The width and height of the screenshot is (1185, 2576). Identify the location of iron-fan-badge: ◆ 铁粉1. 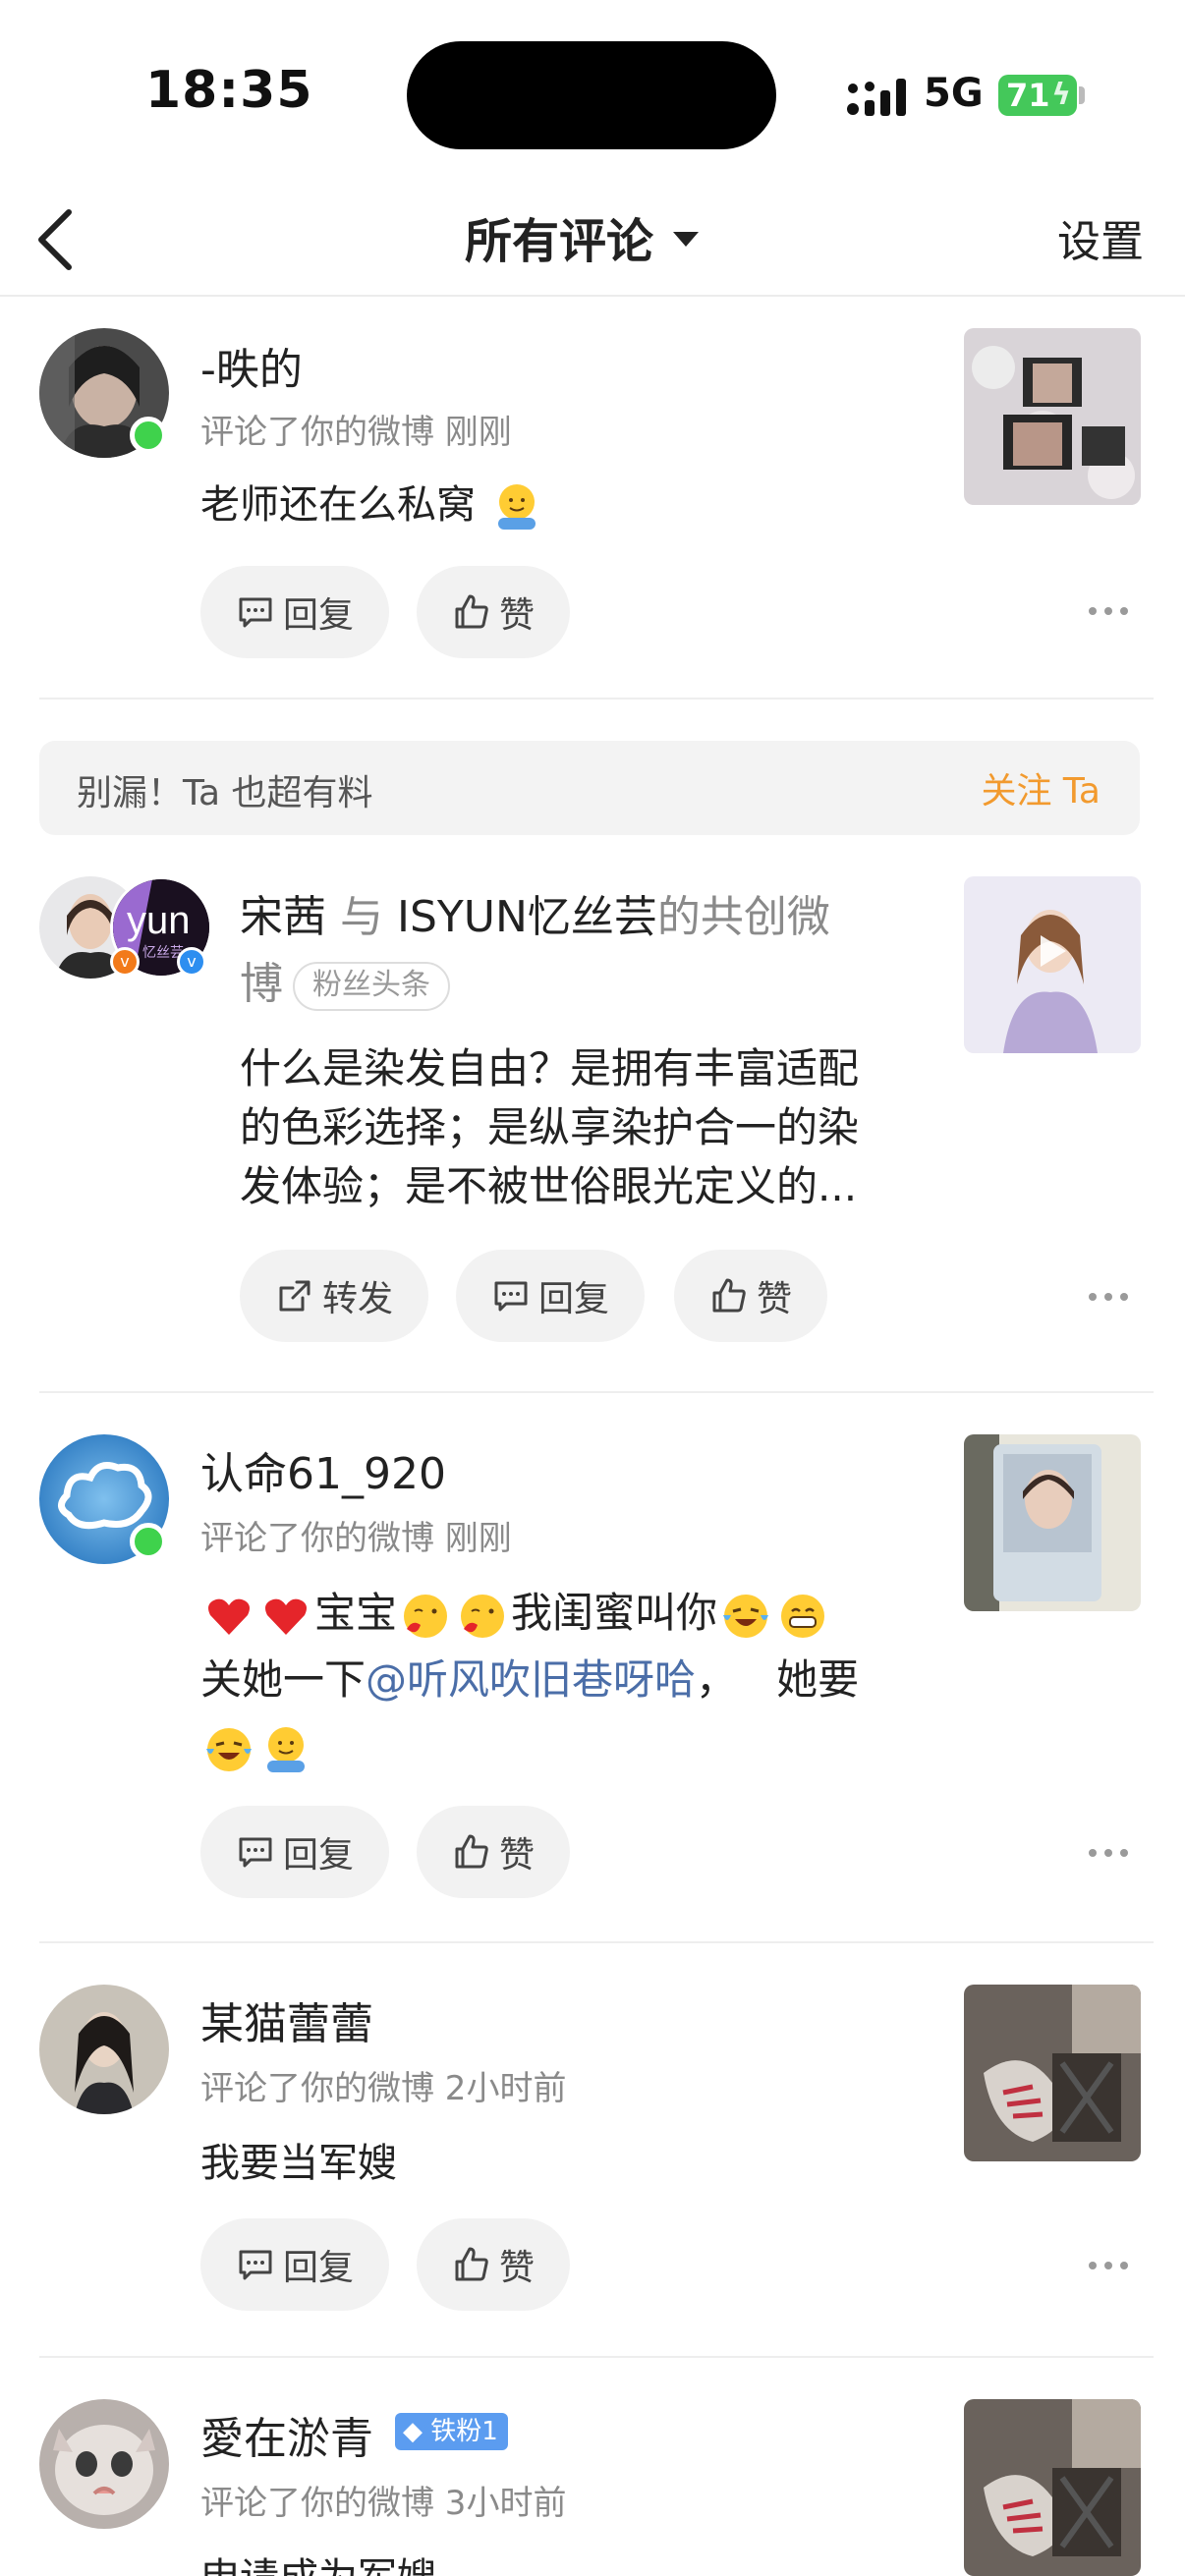
(452, 2431).